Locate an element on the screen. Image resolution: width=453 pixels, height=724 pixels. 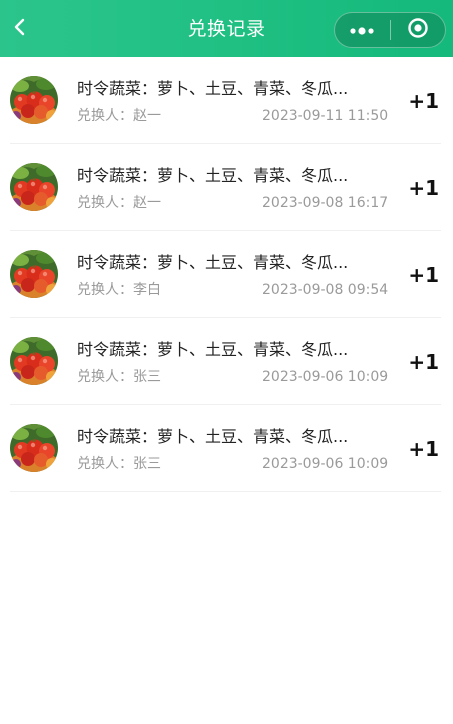
exchange-time: 2023-09-08 09:54 is located at coordinates (325, 290).